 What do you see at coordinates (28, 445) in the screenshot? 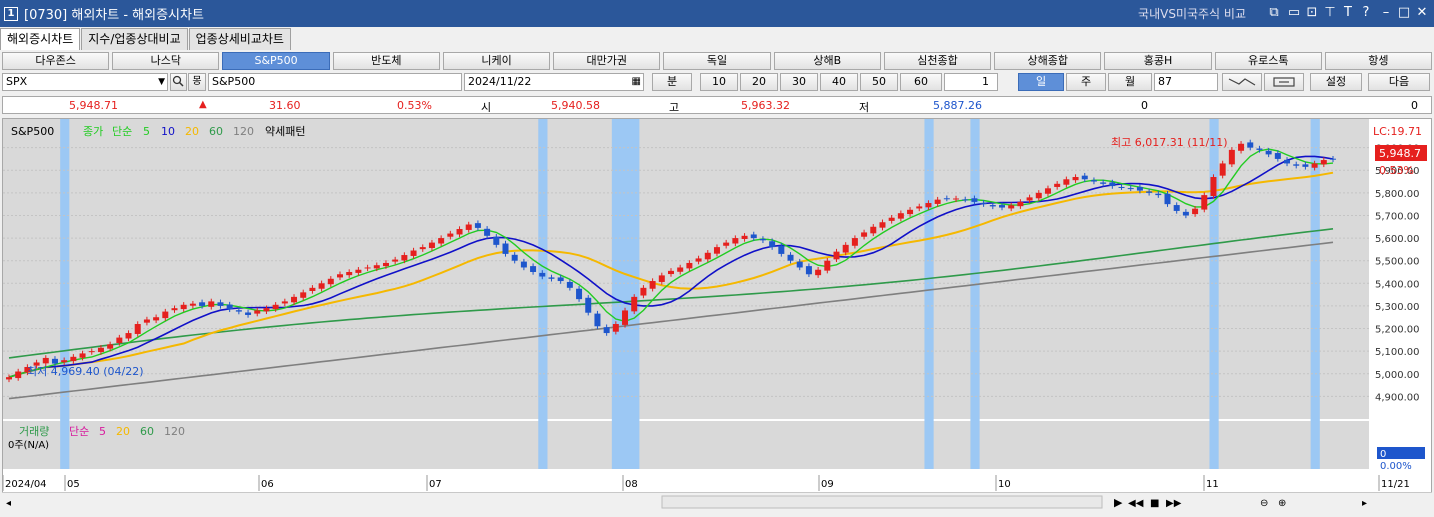
I see `volume-unit: 0주(N/A)` at bounding box center [28, 445].